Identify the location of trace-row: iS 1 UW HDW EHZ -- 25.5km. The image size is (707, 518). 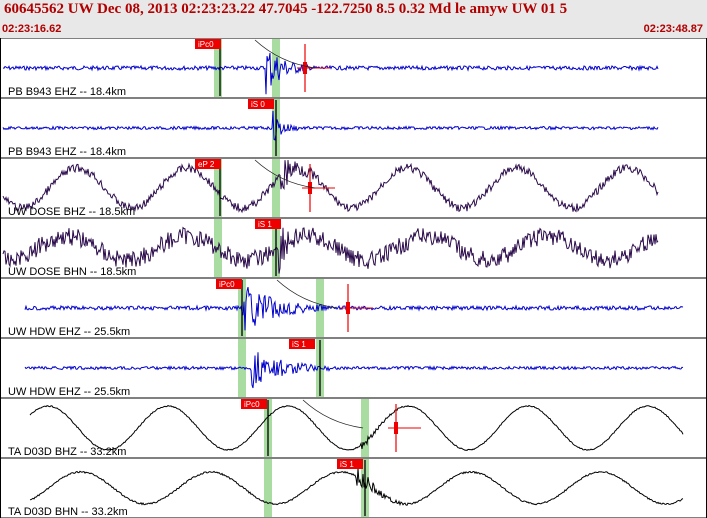
(346, 368).